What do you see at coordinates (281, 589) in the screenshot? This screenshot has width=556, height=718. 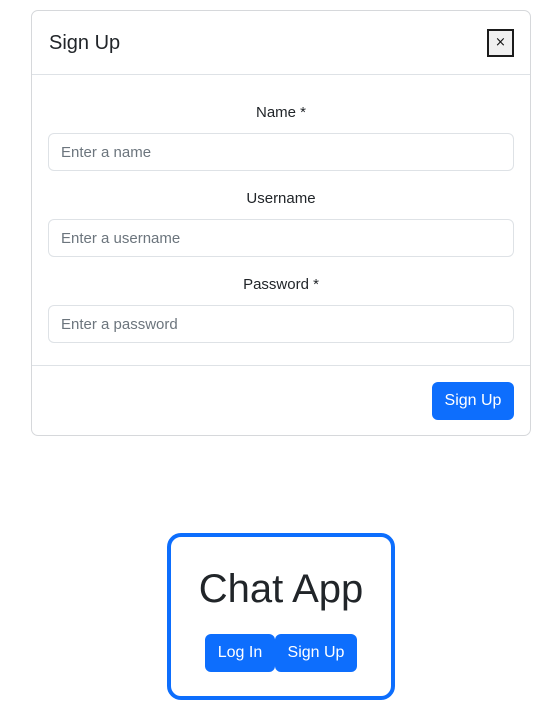 I see `app-title: Chat App` at bounding box center [281, 589].